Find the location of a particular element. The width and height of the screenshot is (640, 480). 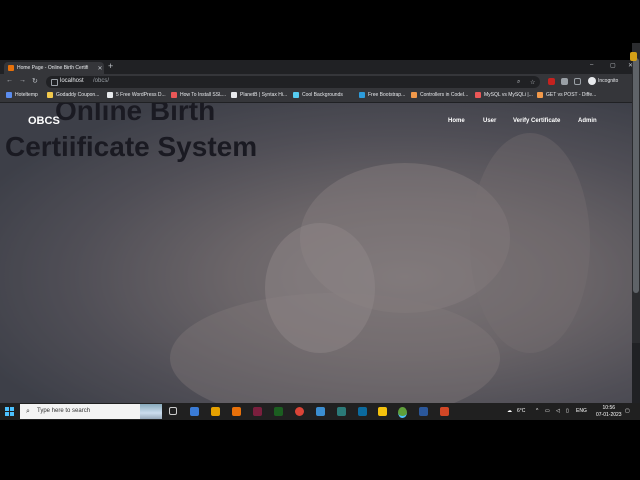

browser-toolbar: ← → ↻ localhost /obcs/ ⌕ ☆ Incognito ⋮ is located at coordinates (320, 82).